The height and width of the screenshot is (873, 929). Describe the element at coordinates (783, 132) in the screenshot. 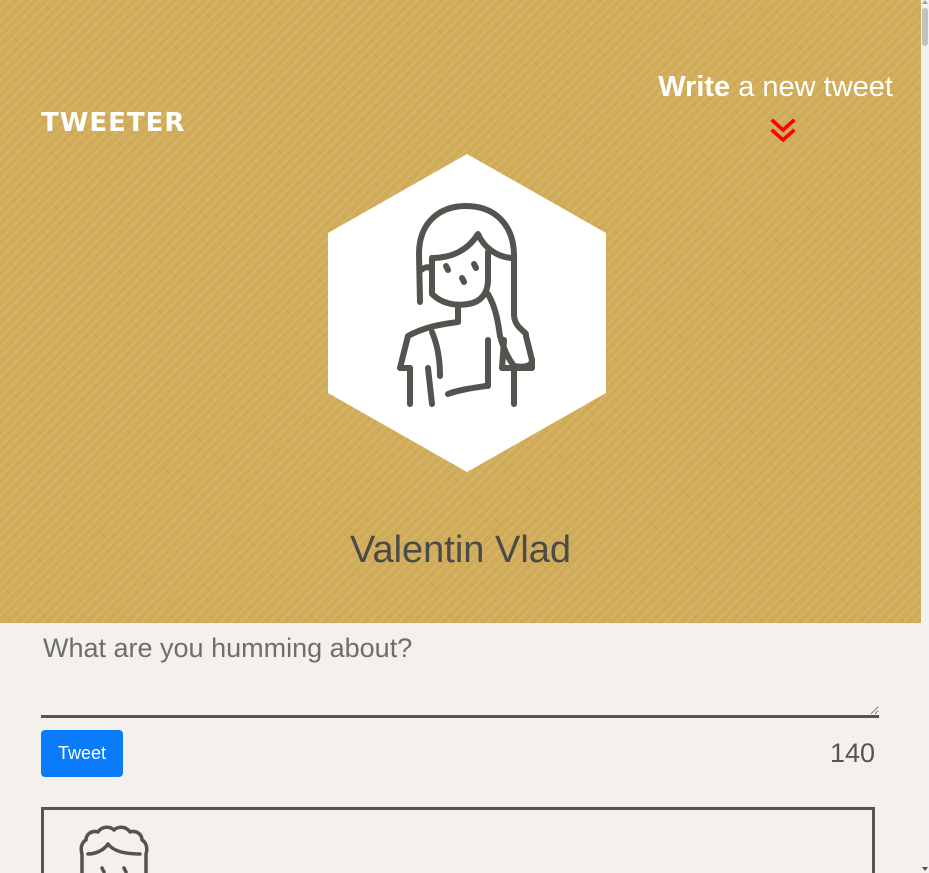

I see `double-chevron-down-icon` at that location.